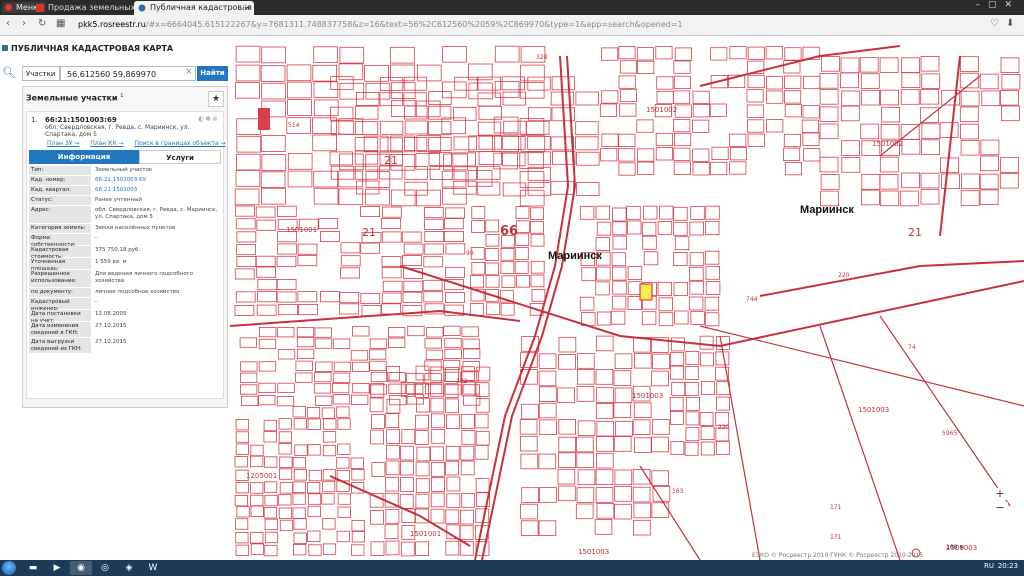 This screenshot has width=1024, height=576. Describe the element at coordinates (179, 143) in the screenshot. I see `search-bounds-link: Поиск в границах объекта →` at that location.